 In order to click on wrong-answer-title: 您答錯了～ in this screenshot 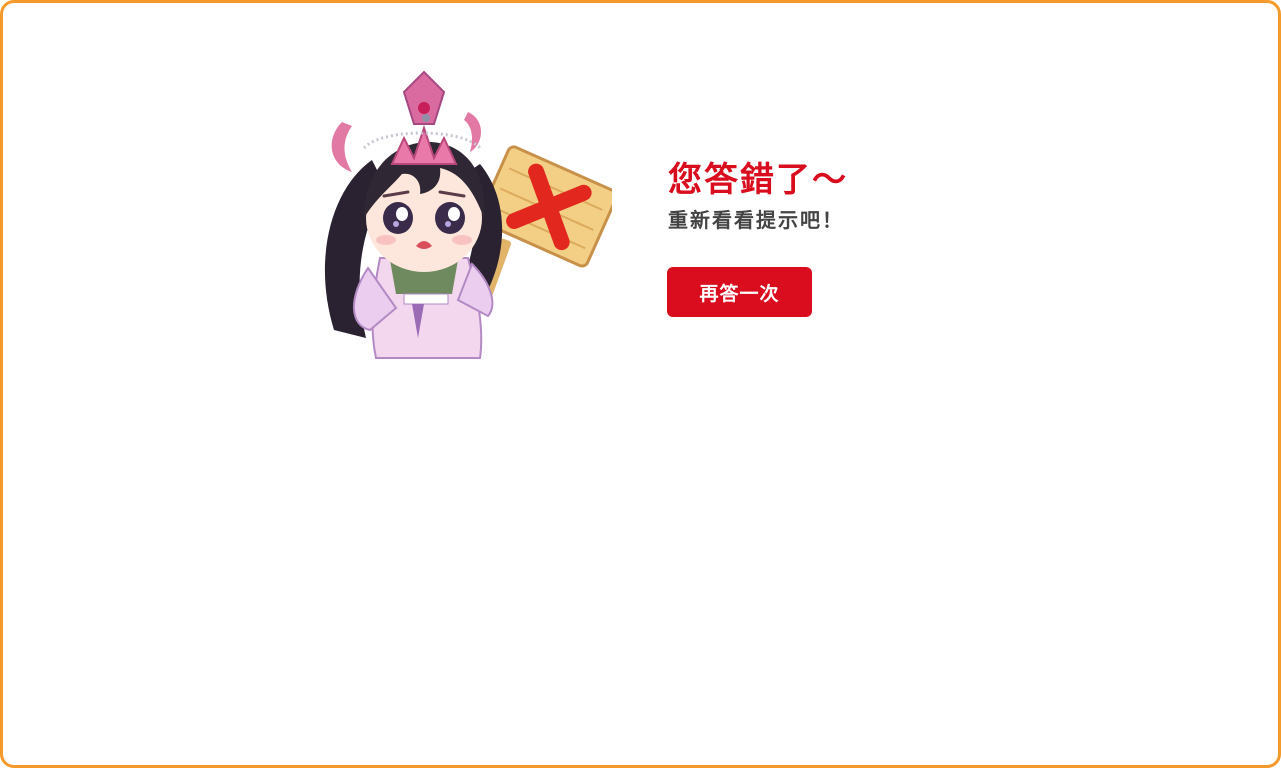, I will do `click(758, 180)`.